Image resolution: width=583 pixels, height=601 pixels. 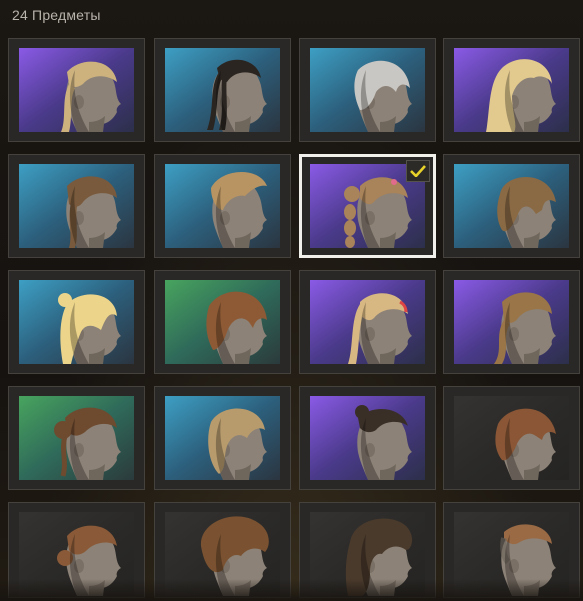 What do you see at coordinates (418, 171) in the screenshot?
I see `selected-check-icon` at bounding box center [418, 171].